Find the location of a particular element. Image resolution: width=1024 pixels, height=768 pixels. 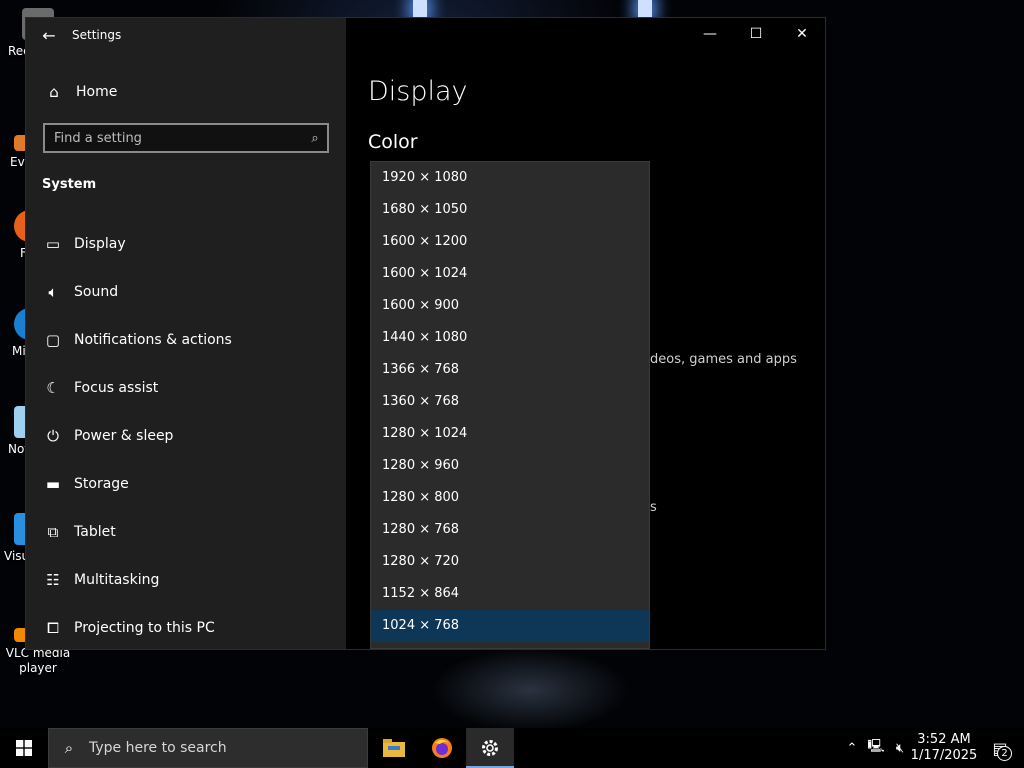

resolution-option: 1280 × 960 is located at coordinates (510, 466).